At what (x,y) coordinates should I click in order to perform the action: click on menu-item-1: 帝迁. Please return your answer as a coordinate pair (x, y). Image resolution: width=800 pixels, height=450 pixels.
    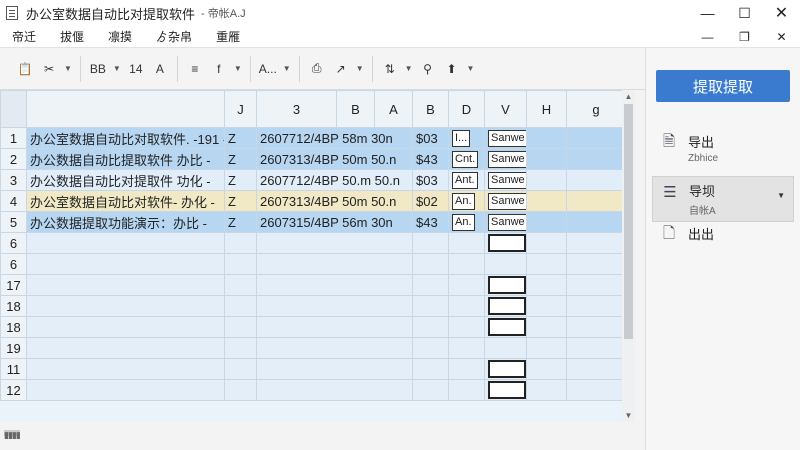
    Looking at the image, I should click on (24, 36).